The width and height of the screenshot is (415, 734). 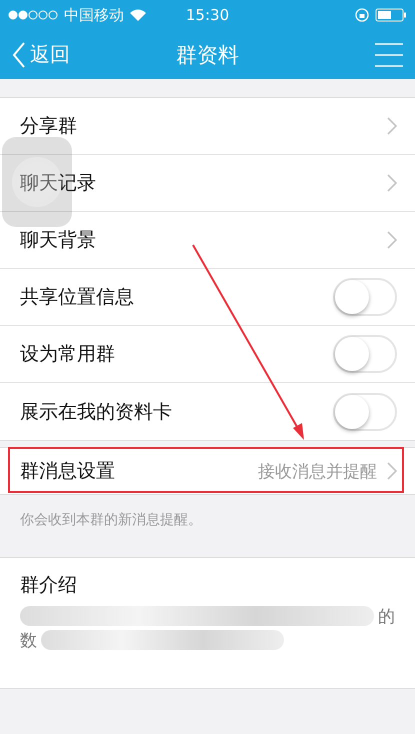 What do you see at coordinates (49, 126) in the screenshot?
I see `setting-label: 分享群` at bounding box center [49, 126].